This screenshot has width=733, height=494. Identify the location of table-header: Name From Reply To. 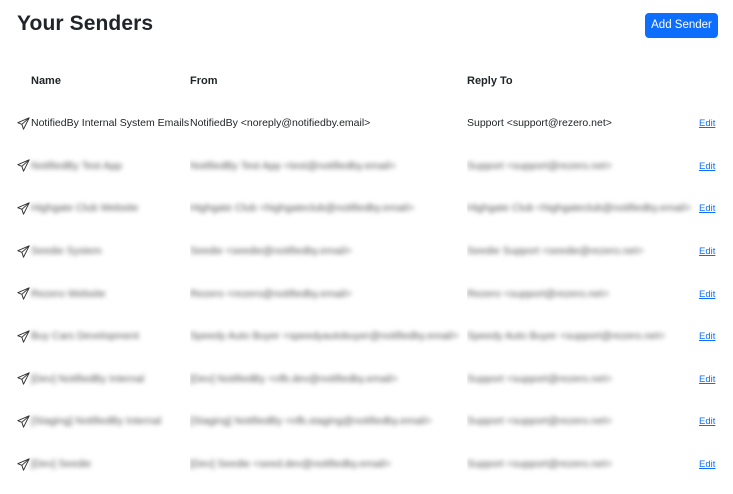
(369, 81).